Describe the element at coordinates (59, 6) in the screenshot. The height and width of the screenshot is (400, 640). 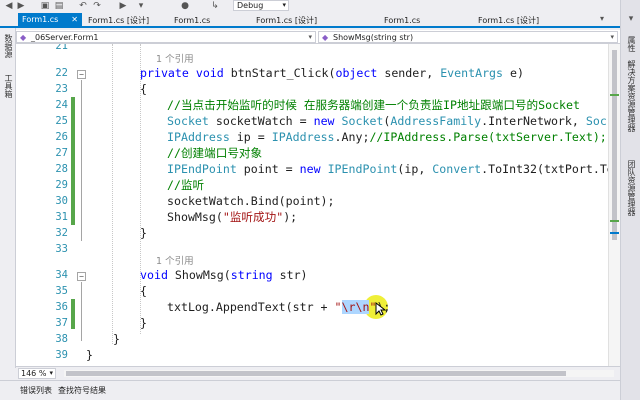
I see `save-all-icon: ▤` at that location.